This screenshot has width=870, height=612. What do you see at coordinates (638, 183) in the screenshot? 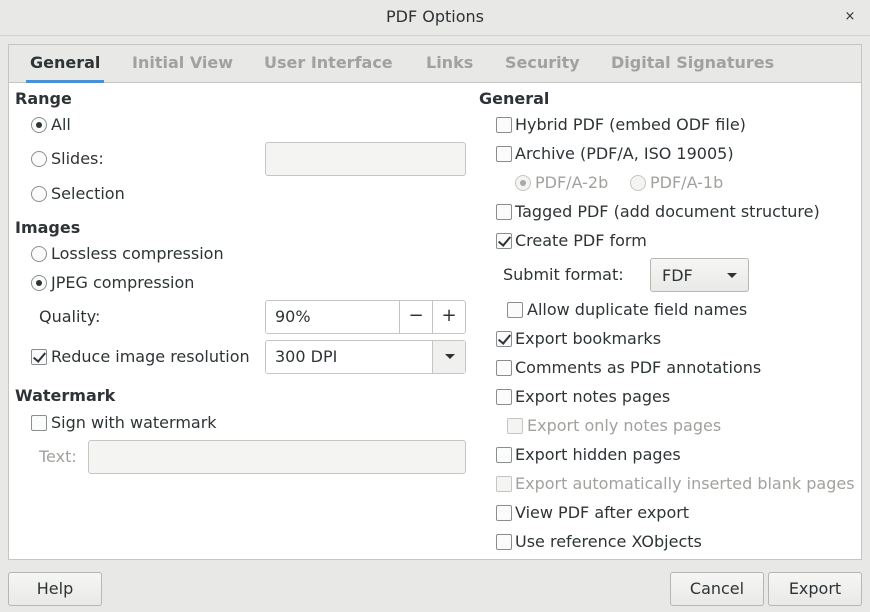
I see `pdfa-1b-radio` at bounding box center [638, 183].